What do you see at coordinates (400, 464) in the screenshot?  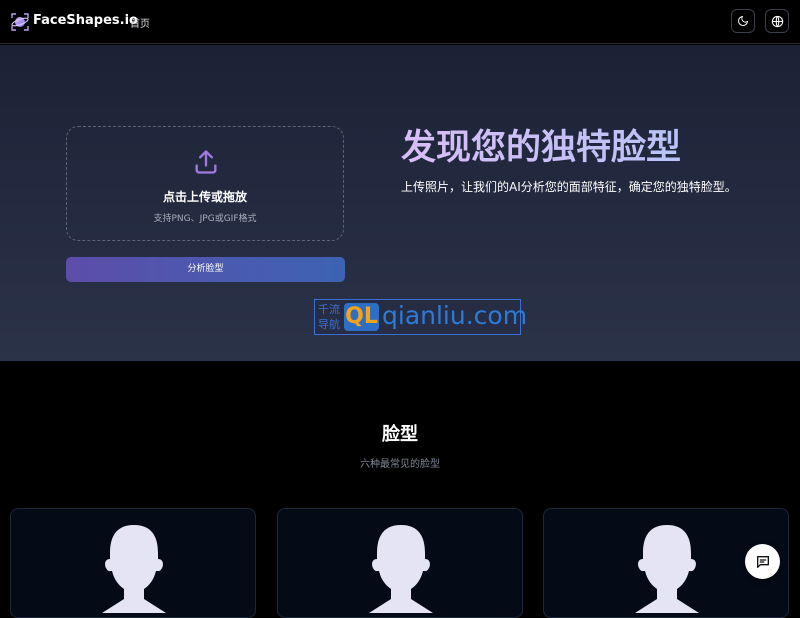 I see `section-subtitle: 六种最常见的脸型` at bounding box center [400, 464].